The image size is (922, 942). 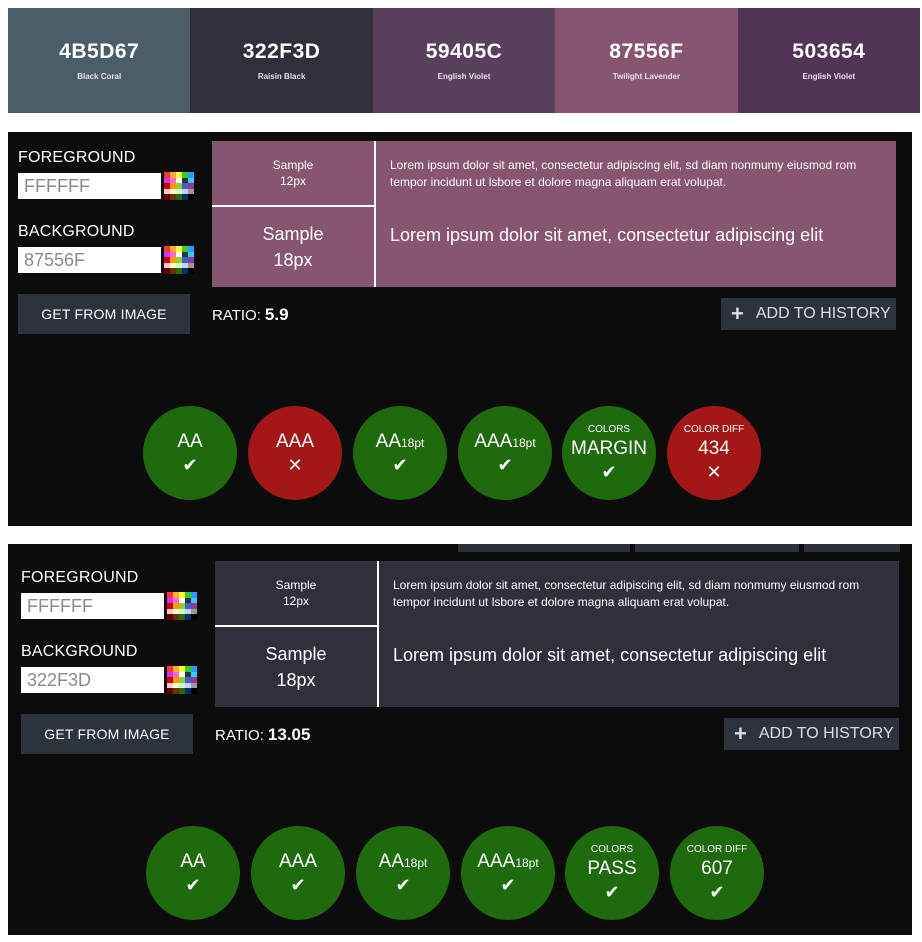 I want to click on badge-colors: COLORS PASS ✔, so click(x=612, y=873).